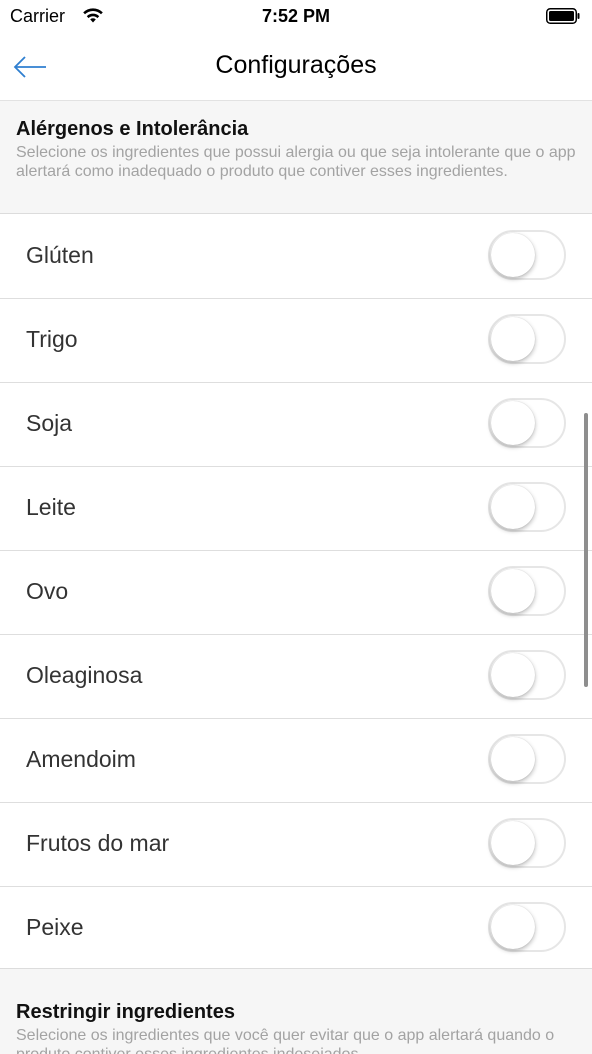 This screenshot has width=592, height=1054. Describe the element at coordinates (296, 341) in the screenshot. I see `allergen-row-trigo: Trigo` at that location.